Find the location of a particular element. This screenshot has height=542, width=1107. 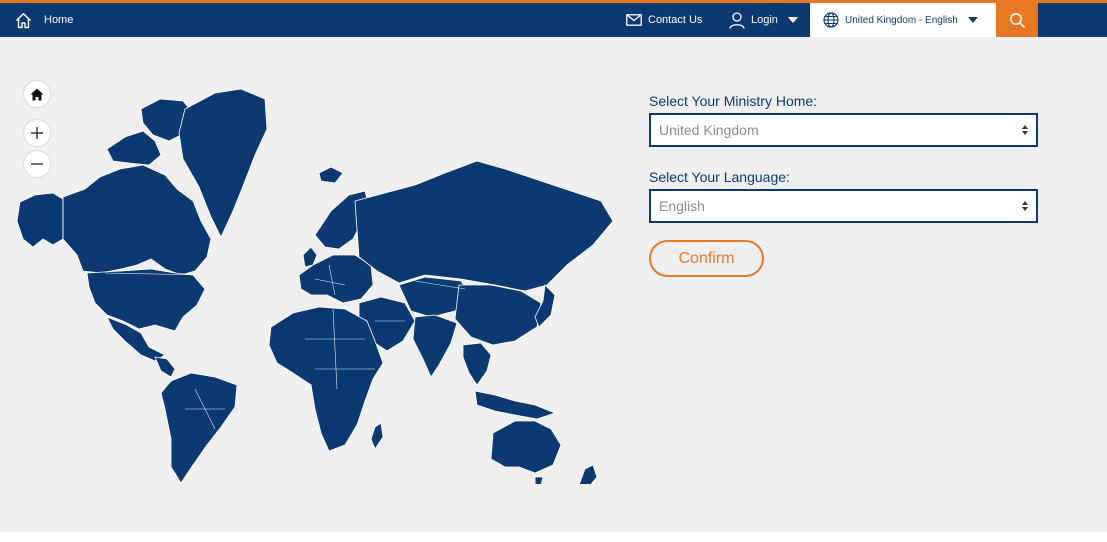

ministry-home-label: Select Your Ministry Home: is located at coordinates (733, 101).